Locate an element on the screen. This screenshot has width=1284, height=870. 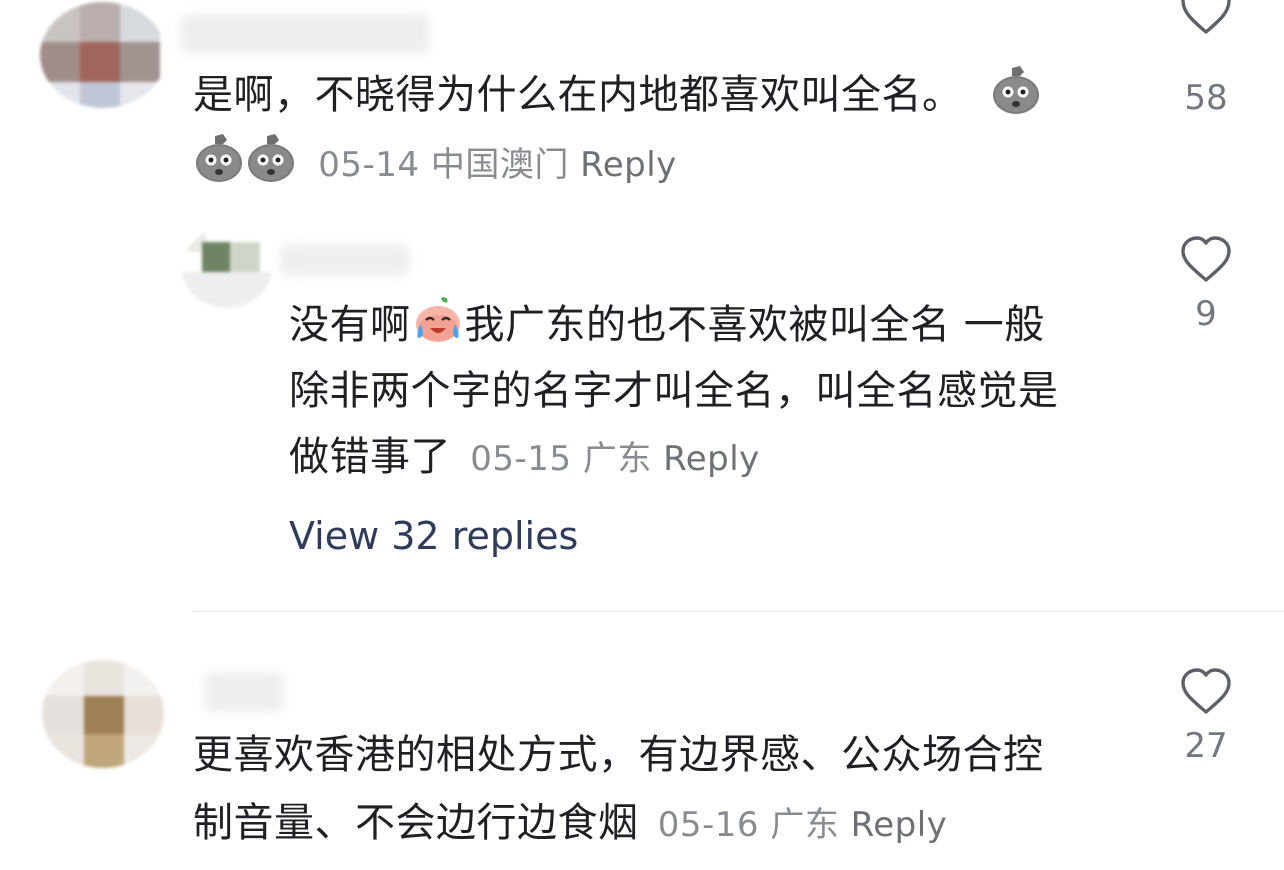
comment-location: 中国澳门 is located at coordinates (499, 165).